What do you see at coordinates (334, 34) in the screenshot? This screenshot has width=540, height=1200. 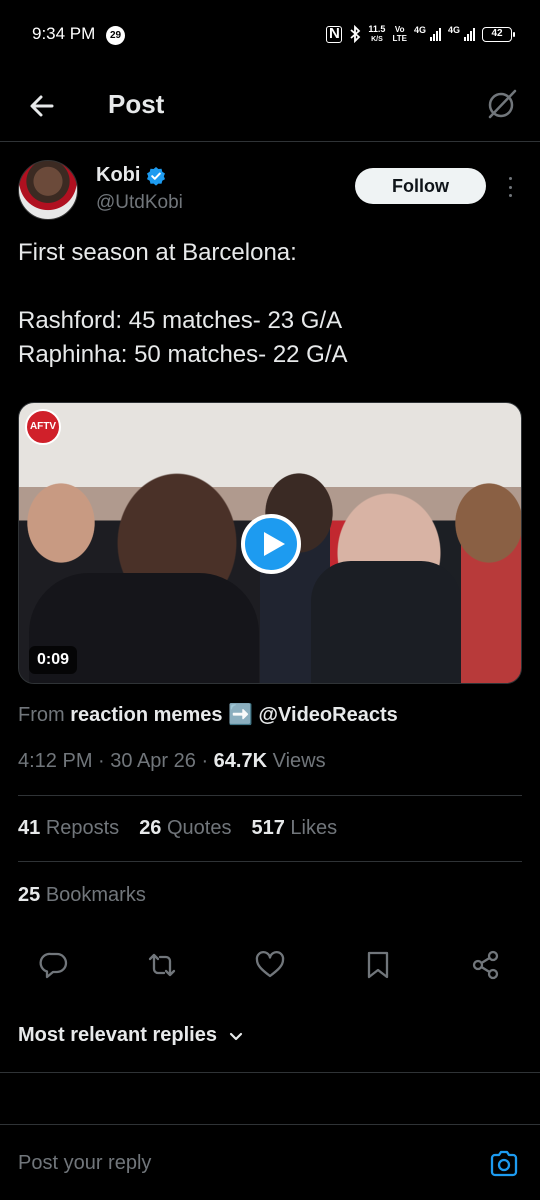 I see `nfc-icon: N` at bounding box center [334, 34].